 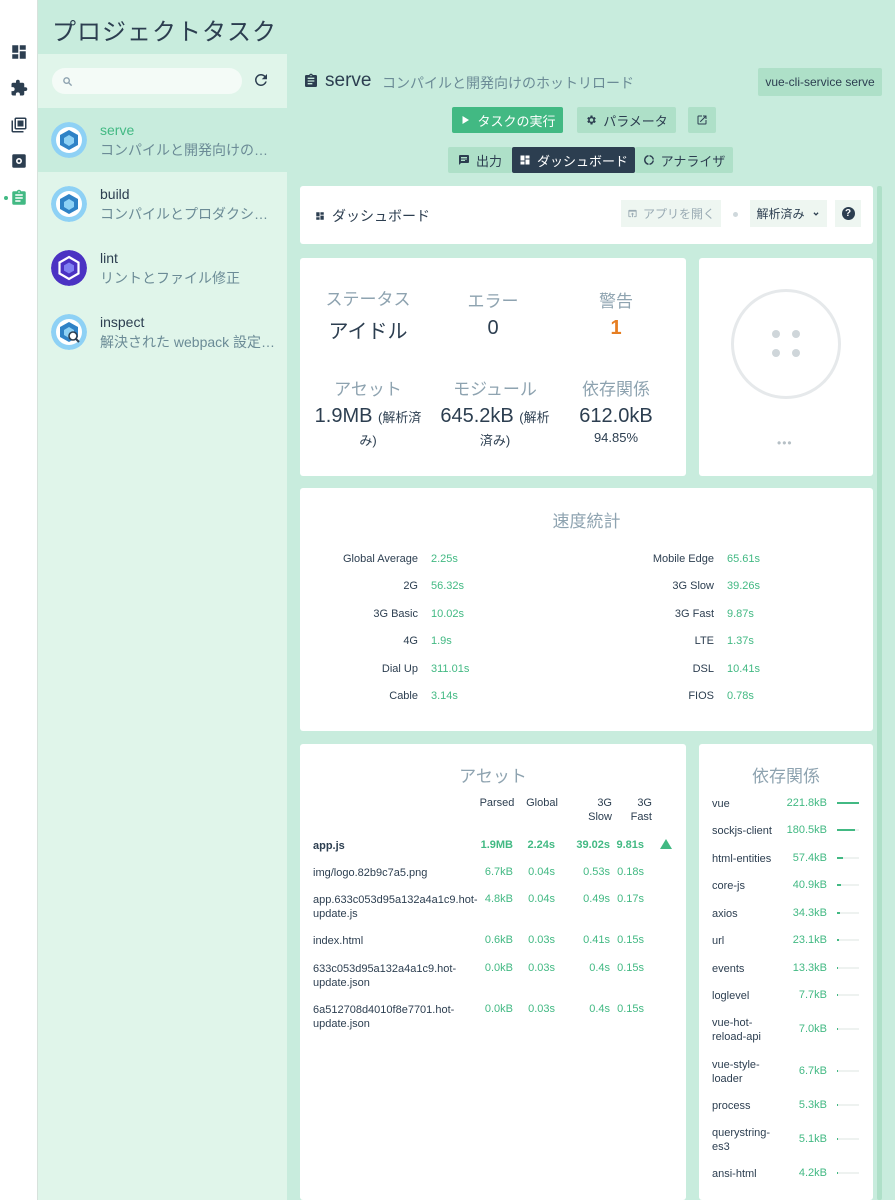 What do you see at coordinates (796, 334) in the screenshot?
I see `loading-dot` at bounding box center [796, 334].